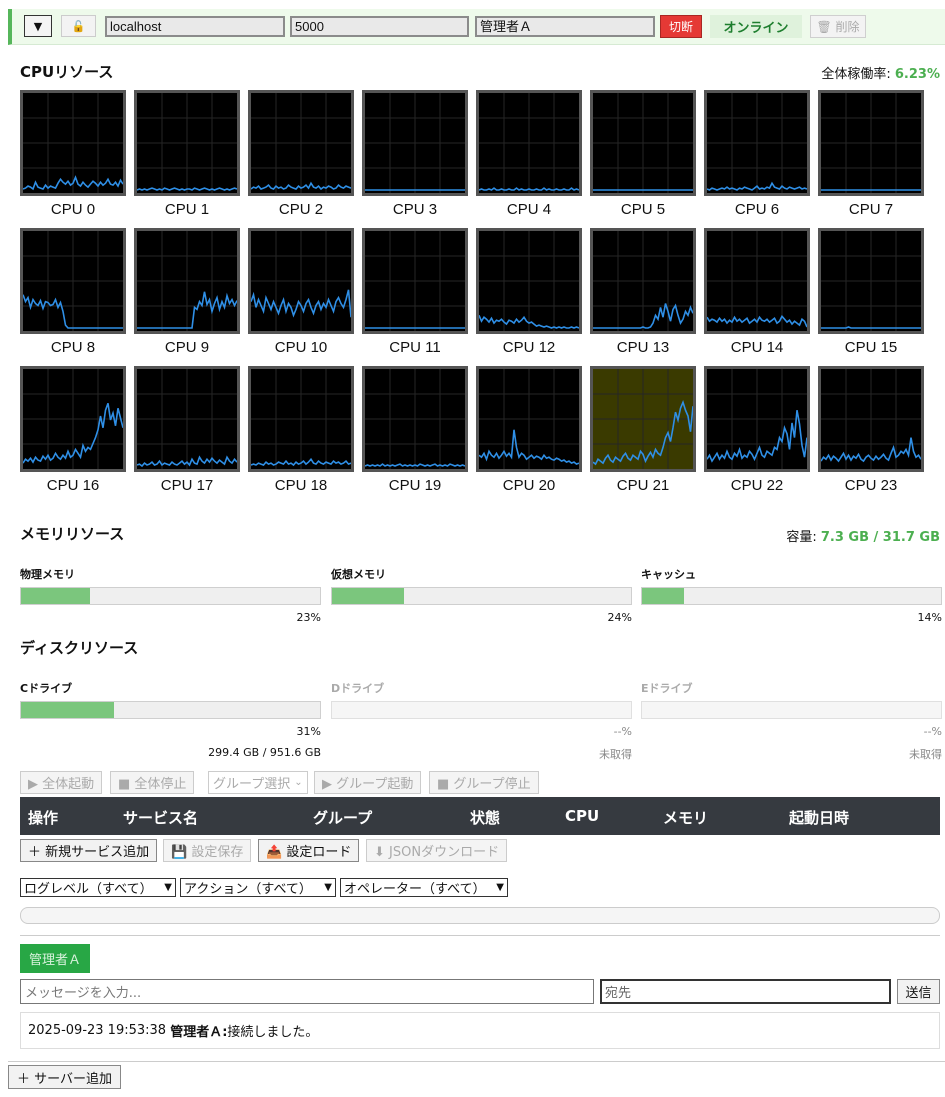  I want to click on cpu-section-title: CPUリソース, so click(67, 72).